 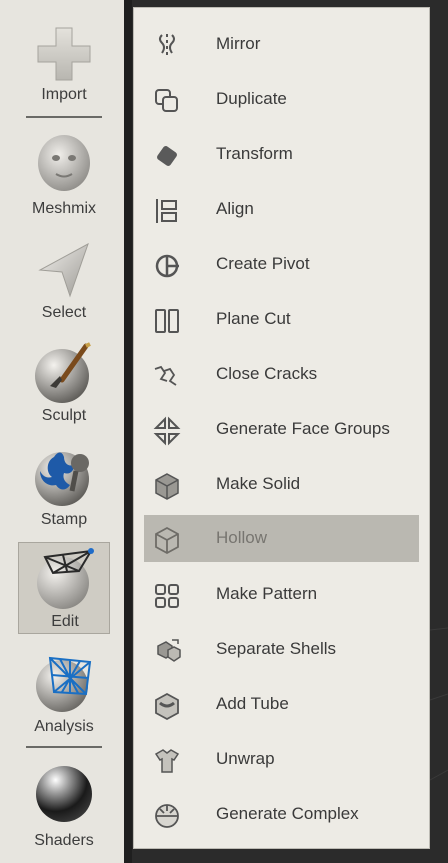 I want to click on menu-item-add-tube: Add Tube, so click(x=281, y=704).